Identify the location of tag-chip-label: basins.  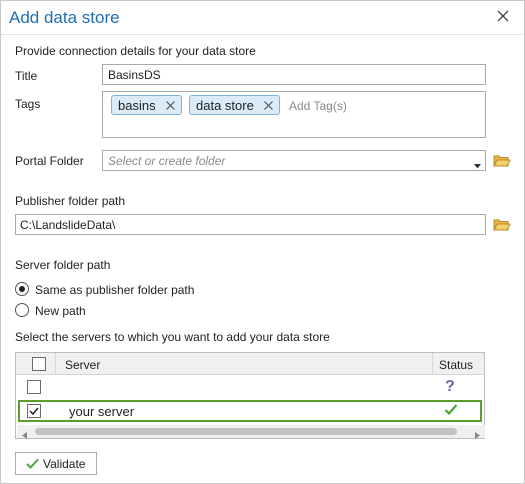
(137, 105).